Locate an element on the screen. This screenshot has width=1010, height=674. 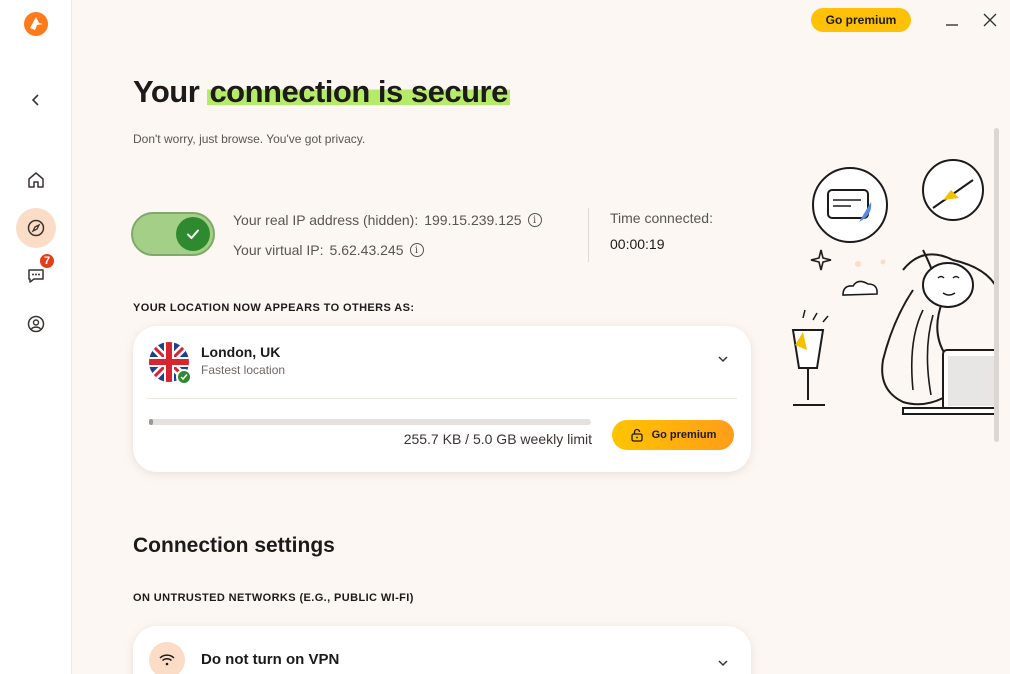
vpn-toggle is located at coordinates (173, 234).